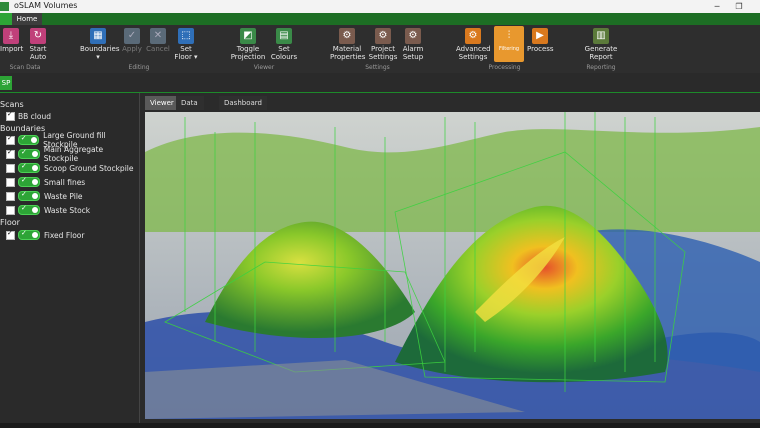  What do you see at coordinates (98, 57) in the screenshot?
I see `chevron-down-icon: ▾` at bounding box center [98, 57].